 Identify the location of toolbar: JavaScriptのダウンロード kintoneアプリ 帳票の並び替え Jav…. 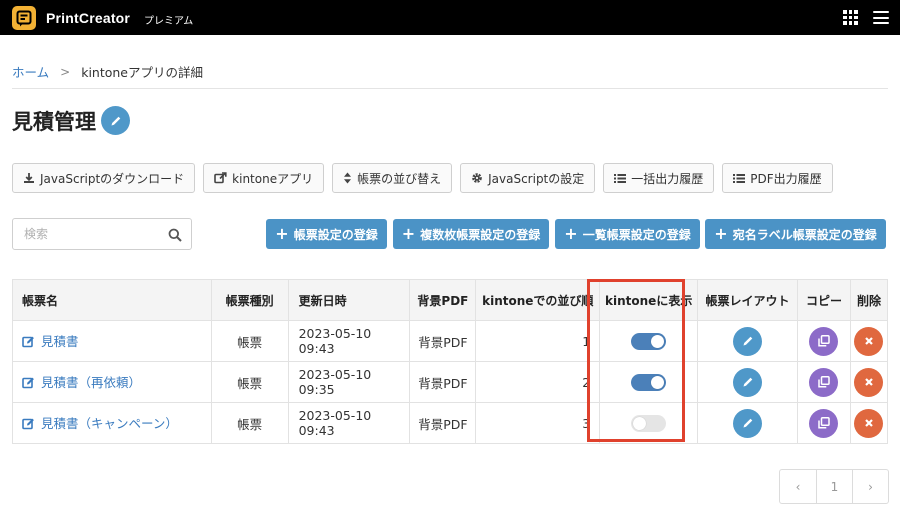
(426, 178).